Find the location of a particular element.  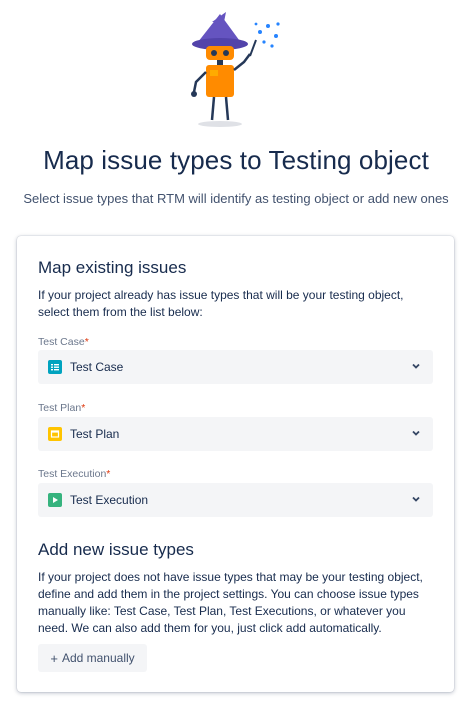

test-execution-value: Test Execution is located at coordinates (109, 500).